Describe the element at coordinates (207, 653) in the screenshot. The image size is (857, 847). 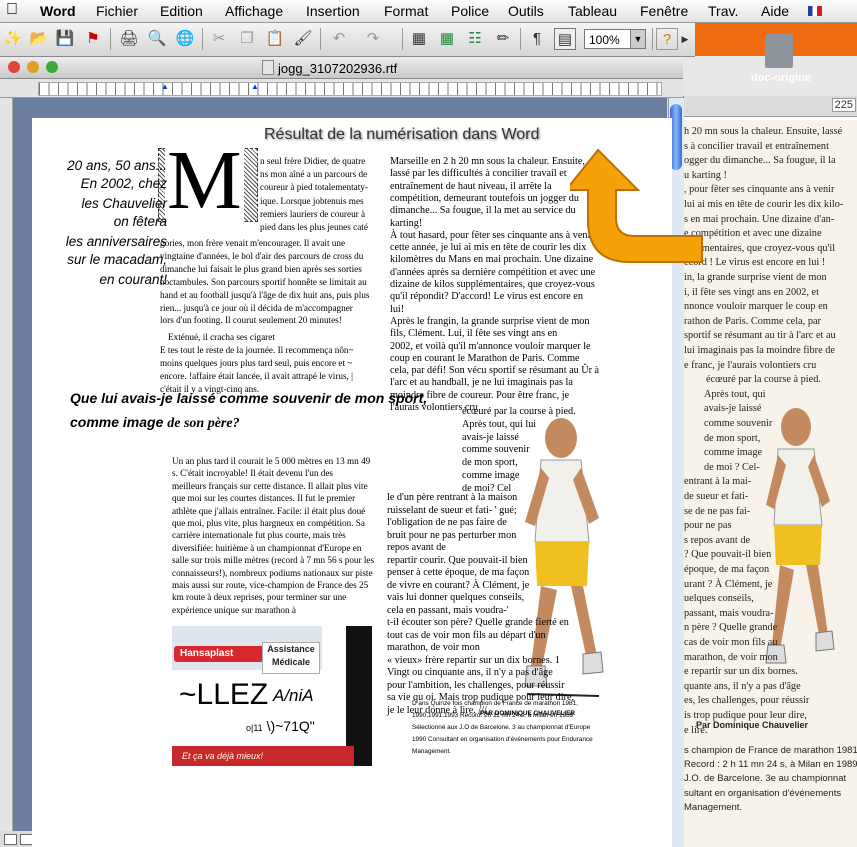
I see `ad-brand: Hansaplast` at that location.